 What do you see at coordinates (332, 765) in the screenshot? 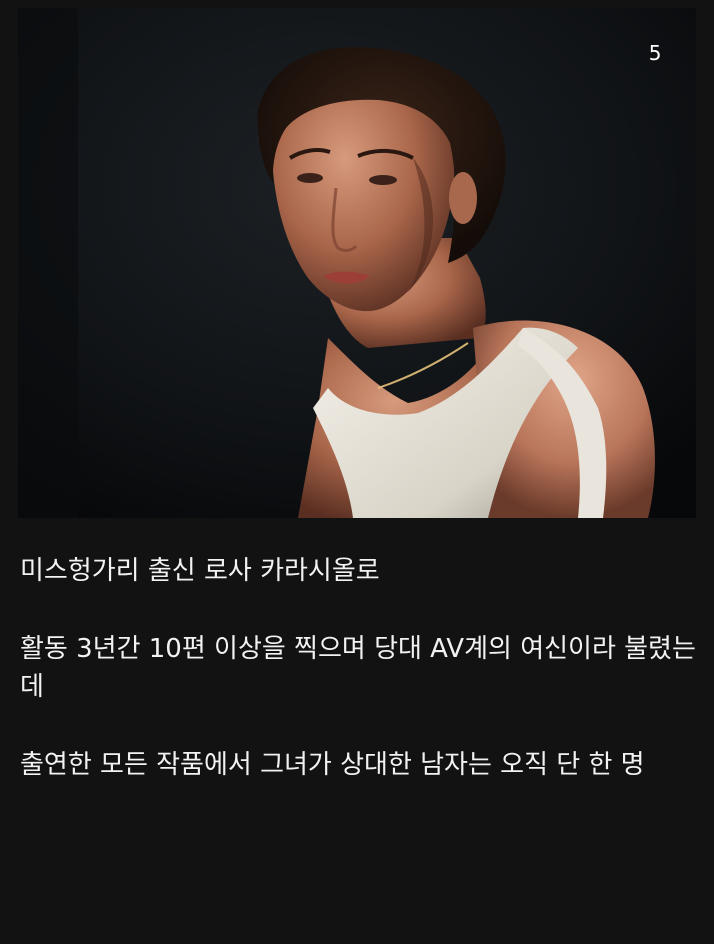
I see `caption-line-3: 출연한 모든 작품에서 그녀가 상대한 남자는 오직 단 한 명` at bounding box center [332, 765].